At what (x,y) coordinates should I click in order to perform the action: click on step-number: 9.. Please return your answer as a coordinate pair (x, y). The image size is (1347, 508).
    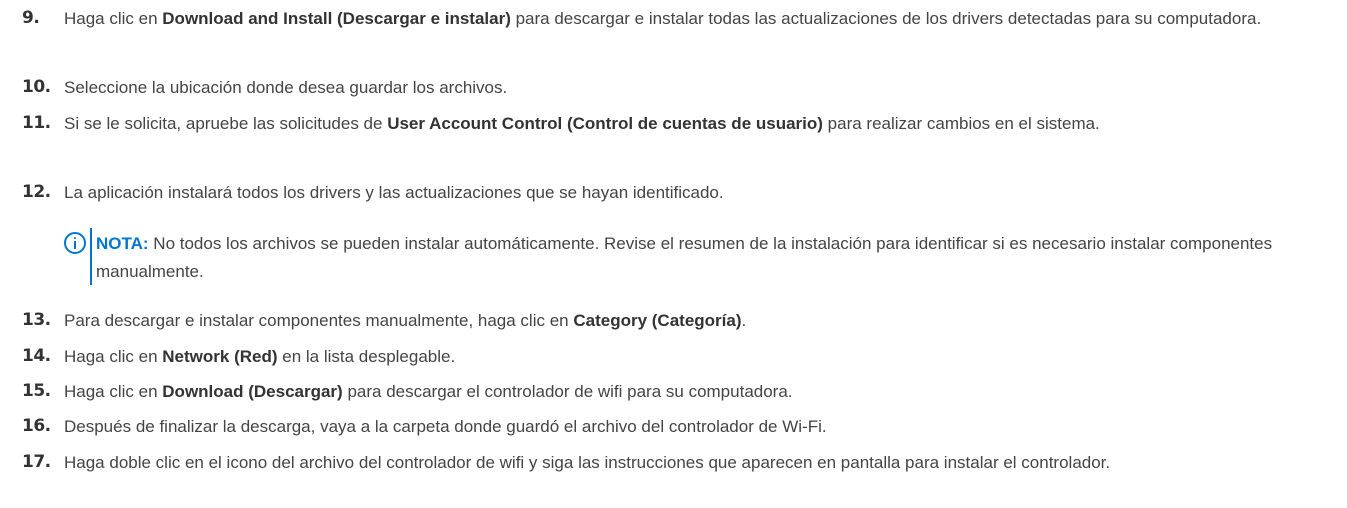
    Looking at the image, I should click on (31, 18).